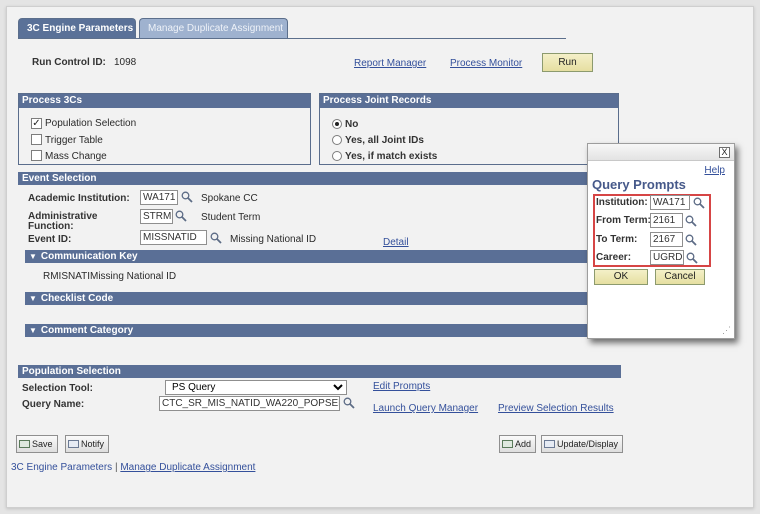 The width and height of the screenshot is (760, 514). What do you see at coordinates (256, 387) in the screenshot?
I see `selection-tool-select: PS Query` at bounding box center [256, 387].